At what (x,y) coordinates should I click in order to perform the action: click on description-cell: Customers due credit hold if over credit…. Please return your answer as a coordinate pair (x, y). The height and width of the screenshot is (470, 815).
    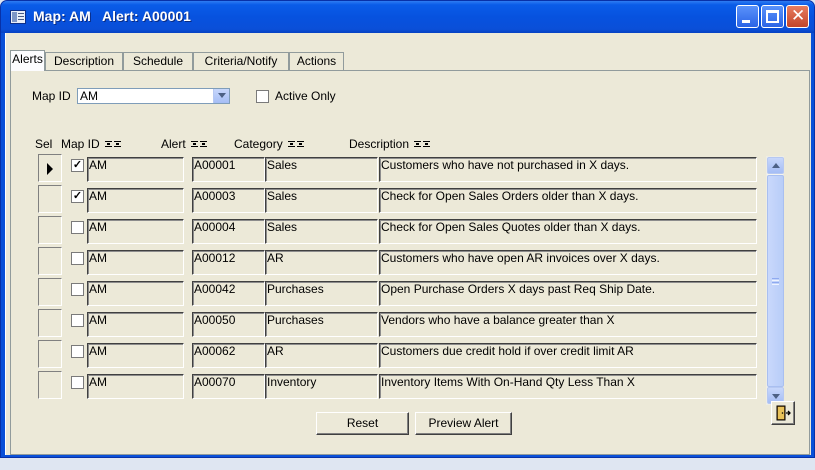
    Looking at the image, I should click on (568, 355).